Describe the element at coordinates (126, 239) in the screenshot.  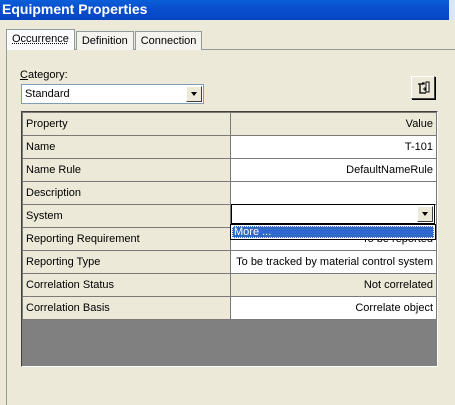
I see `property-reporting-requirement: Reporting Requirement` at that location.